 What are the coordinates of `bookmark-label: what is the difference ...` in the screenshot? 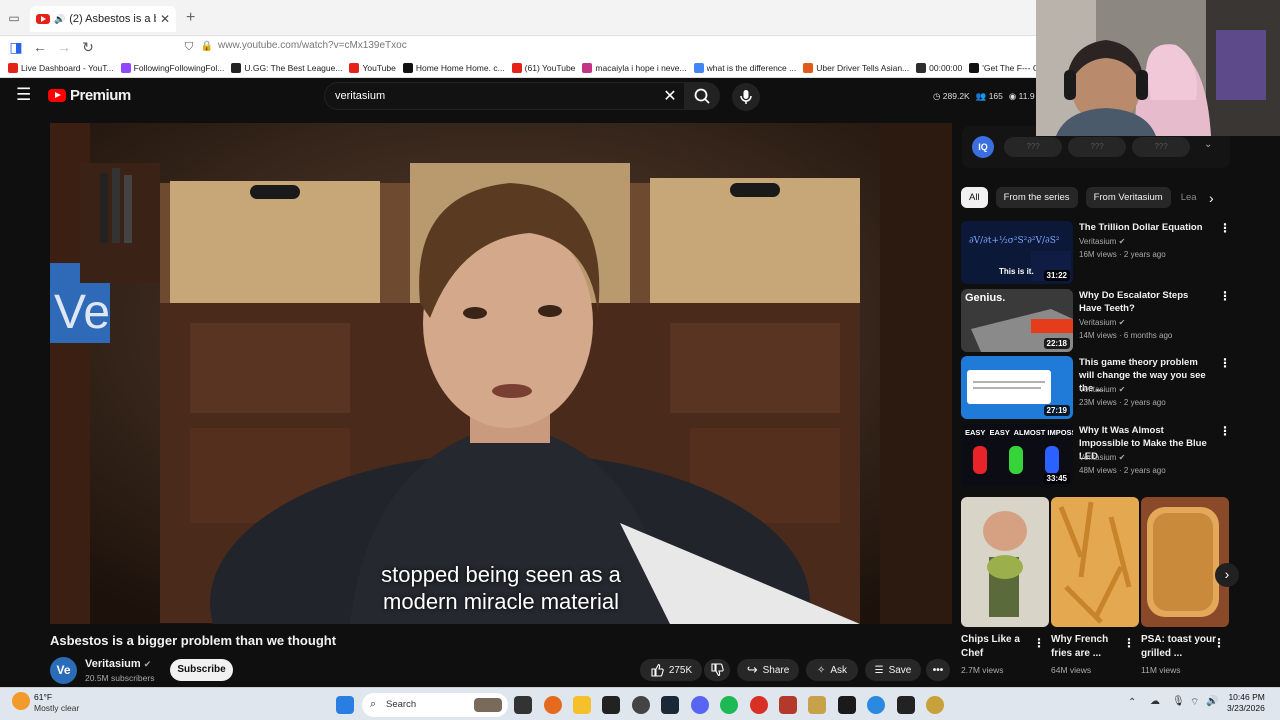 It's located at (751, 67).